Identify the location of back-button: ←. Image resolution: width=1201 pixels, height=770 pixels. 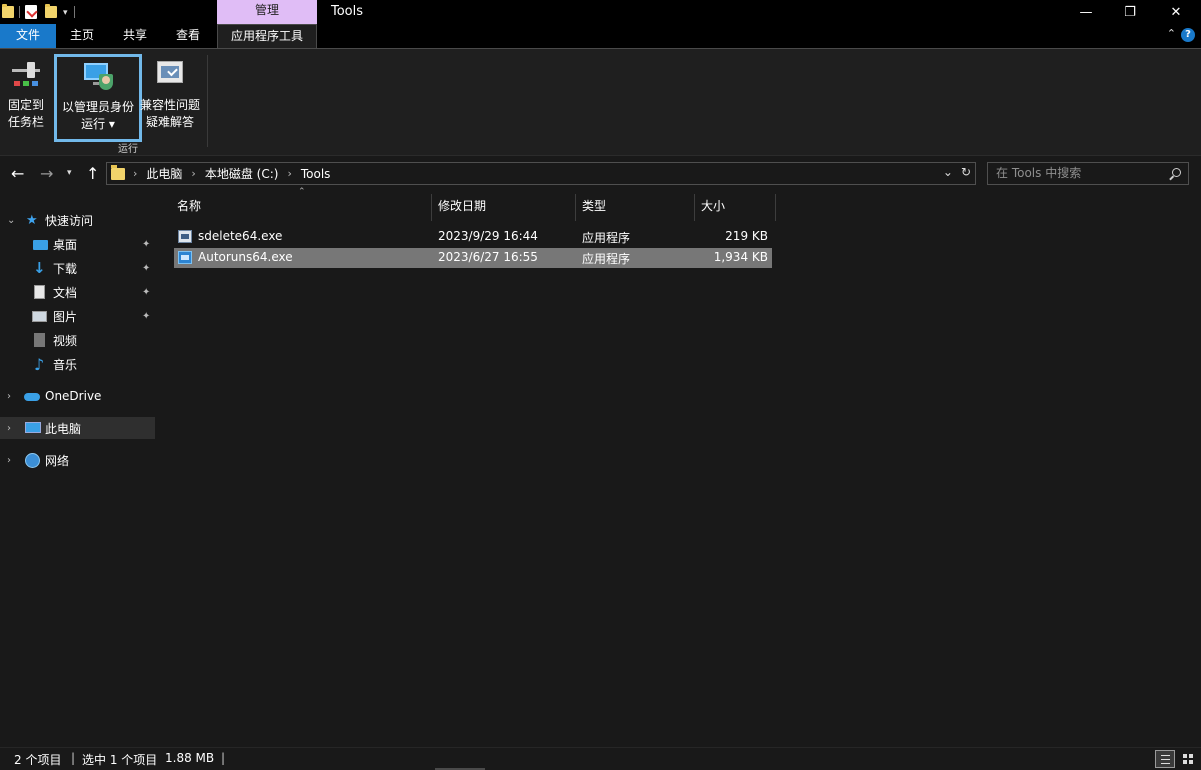
(17, 173).